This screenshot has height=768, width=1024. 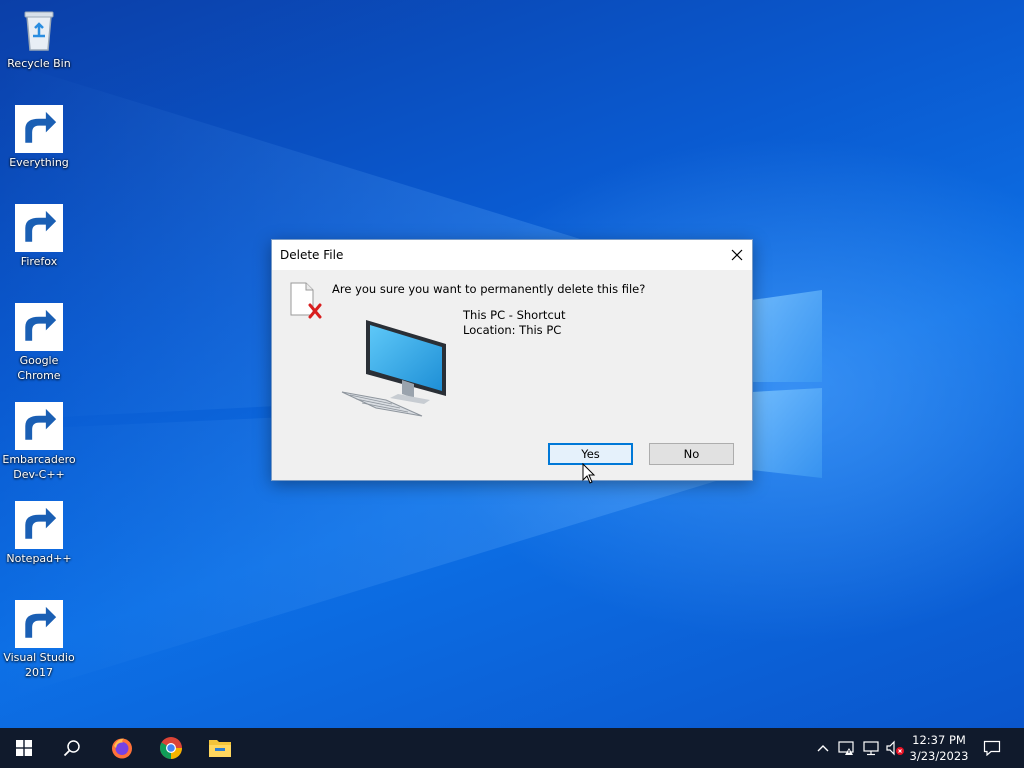 I want to click on desktop-icon-label: Recycle Bin, so click(x=39, y=63).